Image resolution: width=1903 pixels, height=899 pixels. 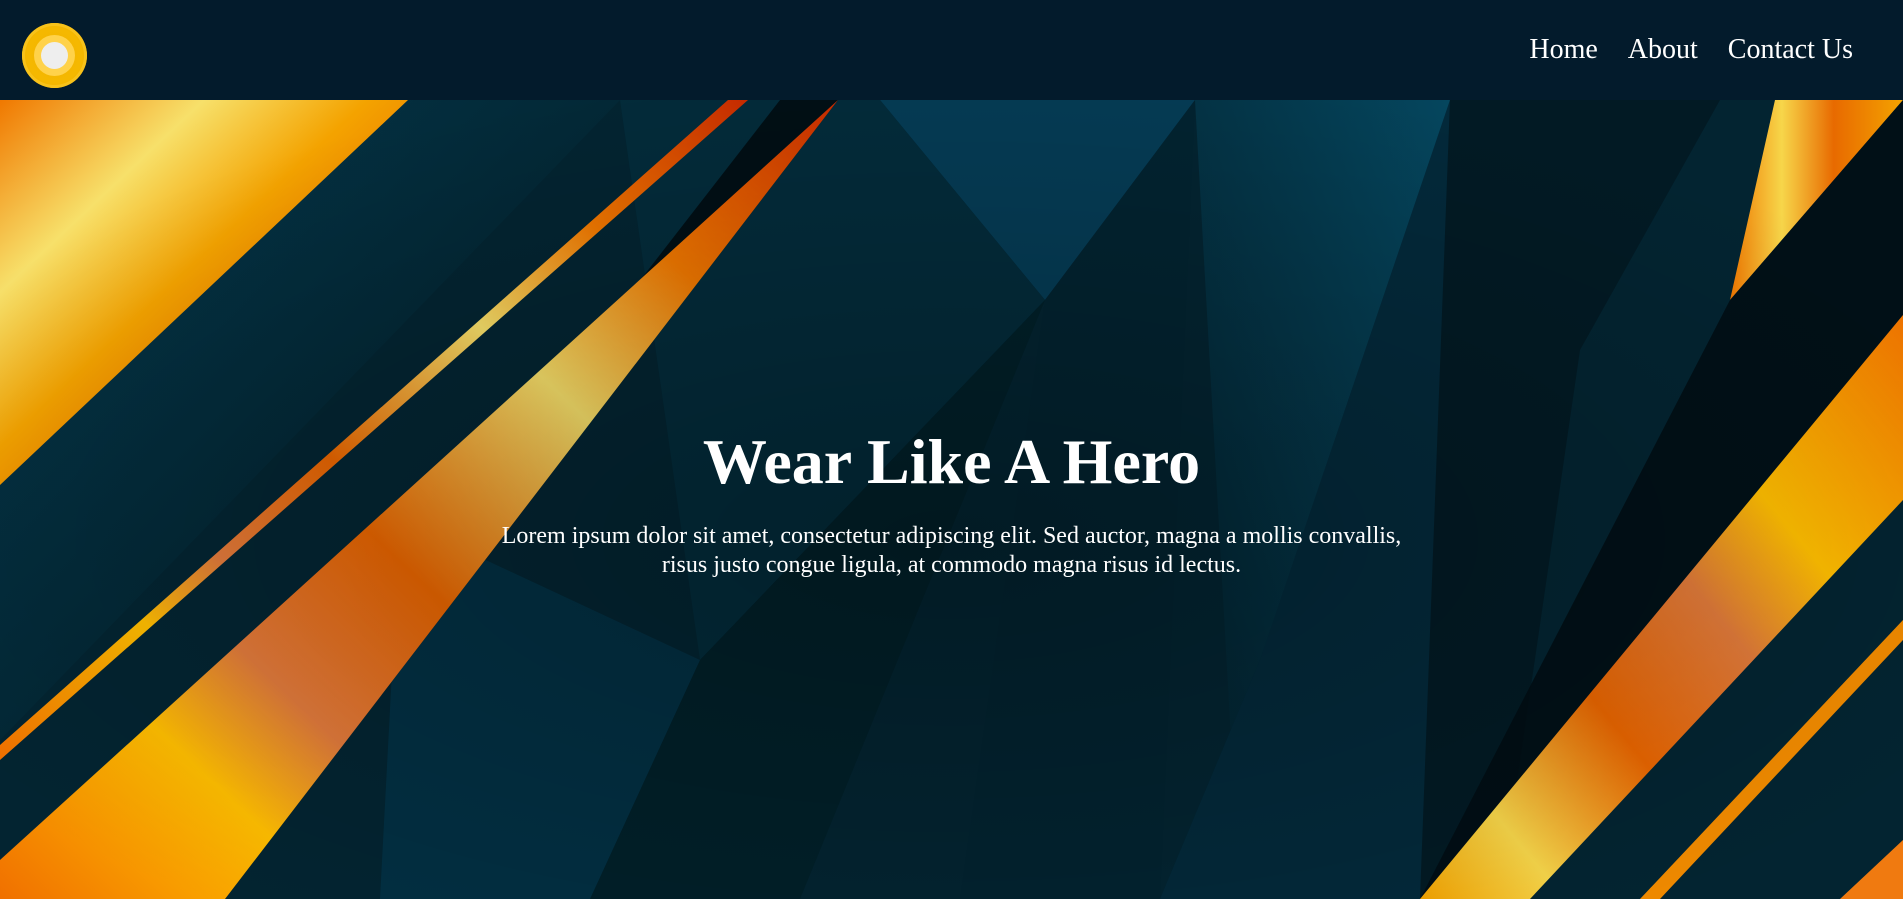 I want to click on logo-dot, so click(x=54, y=55).